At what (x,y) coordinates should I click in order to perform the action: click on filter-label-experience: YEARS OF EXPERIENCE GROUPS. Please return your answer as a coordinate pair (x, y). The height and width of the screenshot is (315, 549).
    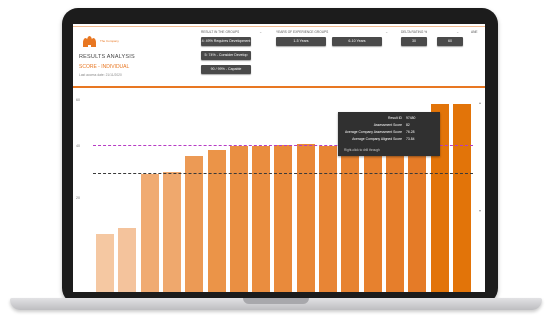
    Looking at the image, I should click on (302, 32).